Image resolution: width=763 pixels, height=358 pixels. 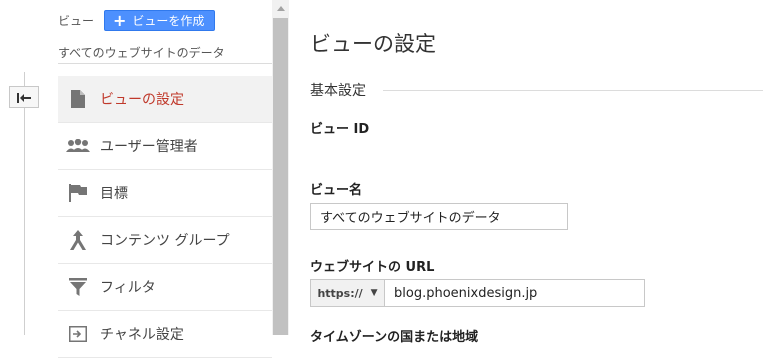 I want to click on website-url-label: ウェブサイトの URL, so click(x=372, y=267).